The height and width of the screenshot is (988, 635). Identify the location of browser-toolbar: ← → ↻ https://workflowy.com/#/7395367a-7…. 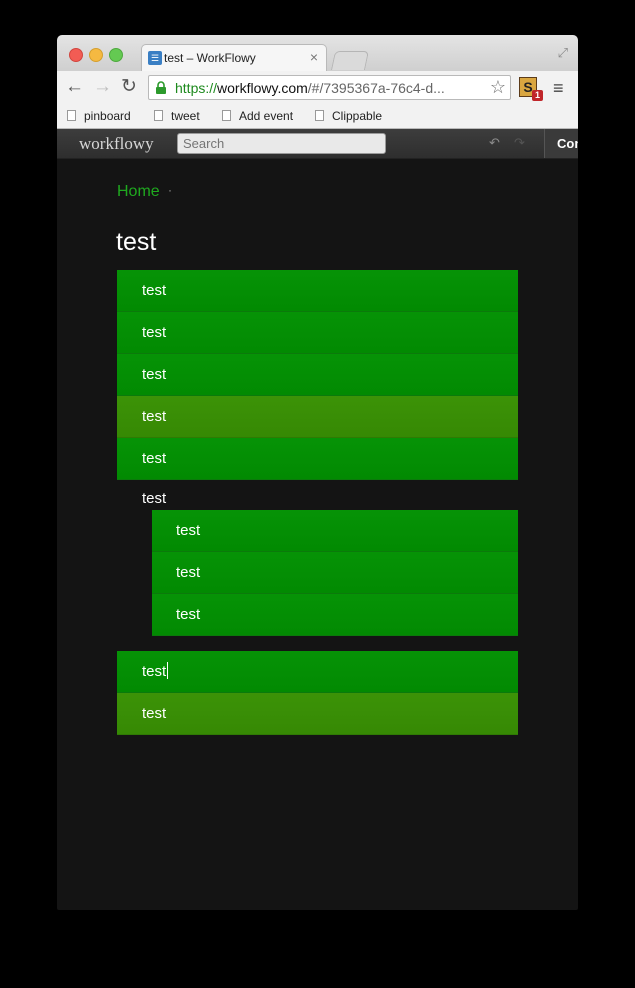
(317, 88).